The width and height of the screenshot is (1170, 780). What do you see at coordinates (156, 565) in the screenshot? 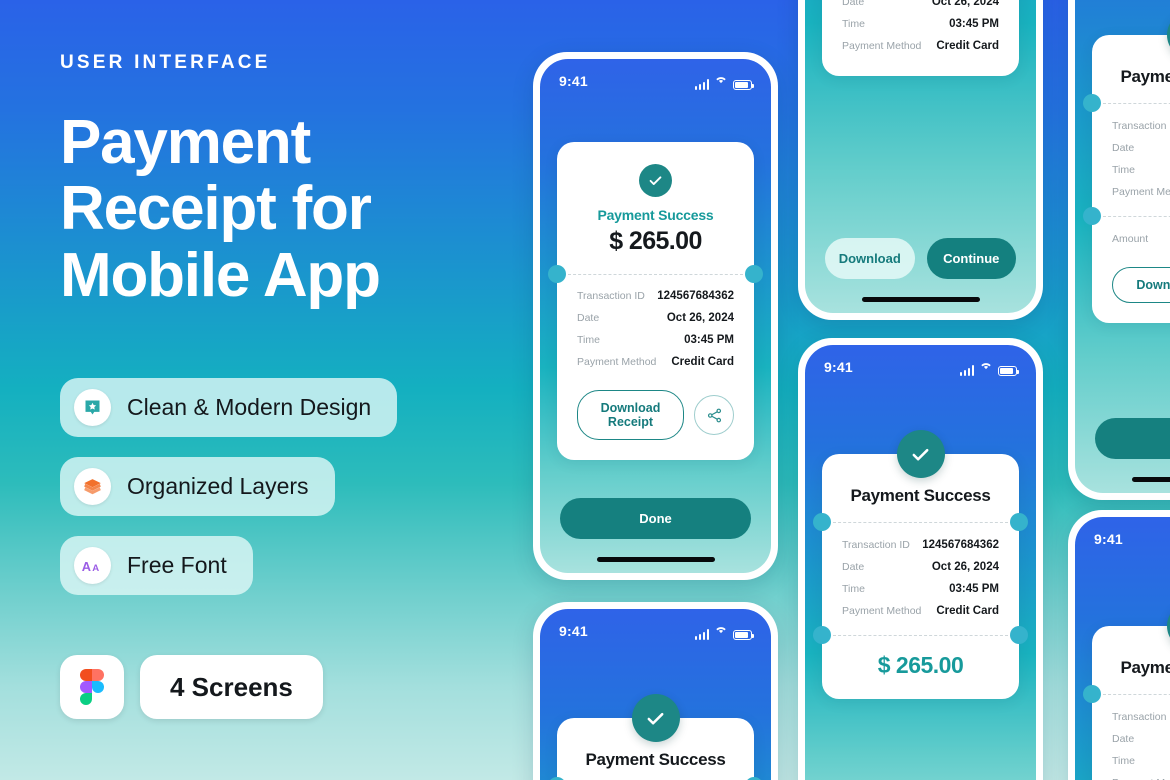
I see `feature-item-free-font: A A Free Font` at bounding box center [156, 565].